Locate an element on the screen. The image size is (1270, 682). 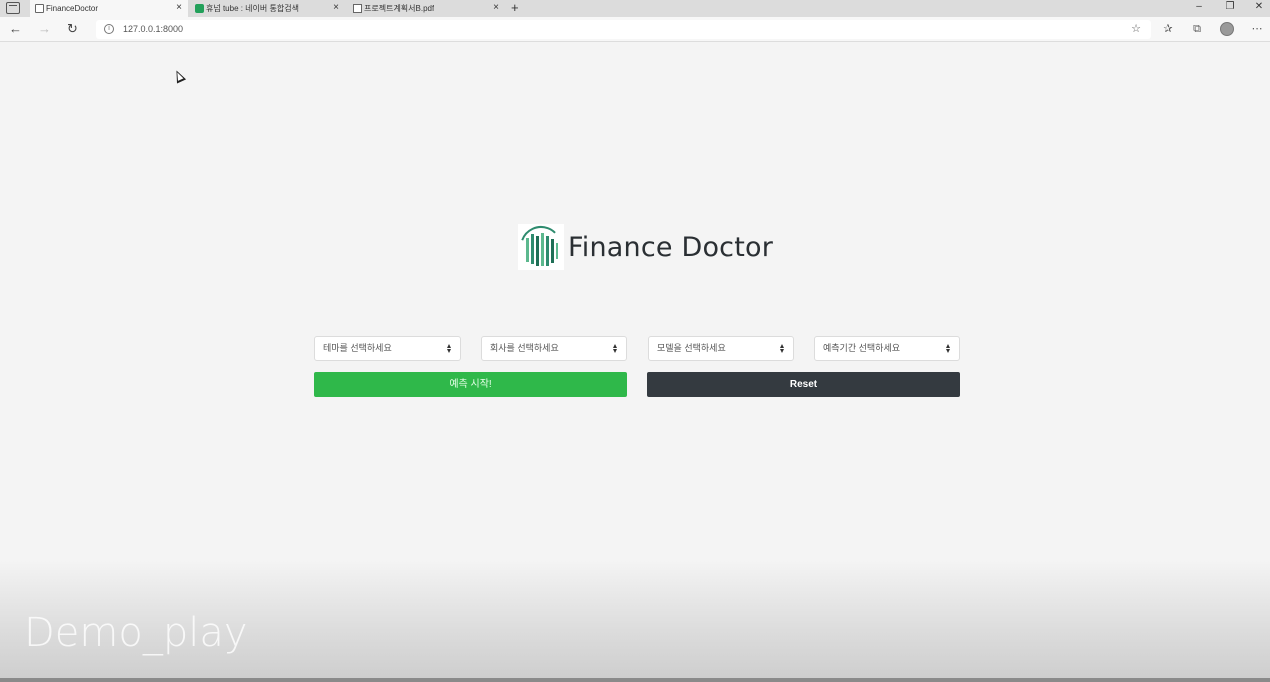
more-menu-icon: ⋯ is located at coordinates (1257, 29).